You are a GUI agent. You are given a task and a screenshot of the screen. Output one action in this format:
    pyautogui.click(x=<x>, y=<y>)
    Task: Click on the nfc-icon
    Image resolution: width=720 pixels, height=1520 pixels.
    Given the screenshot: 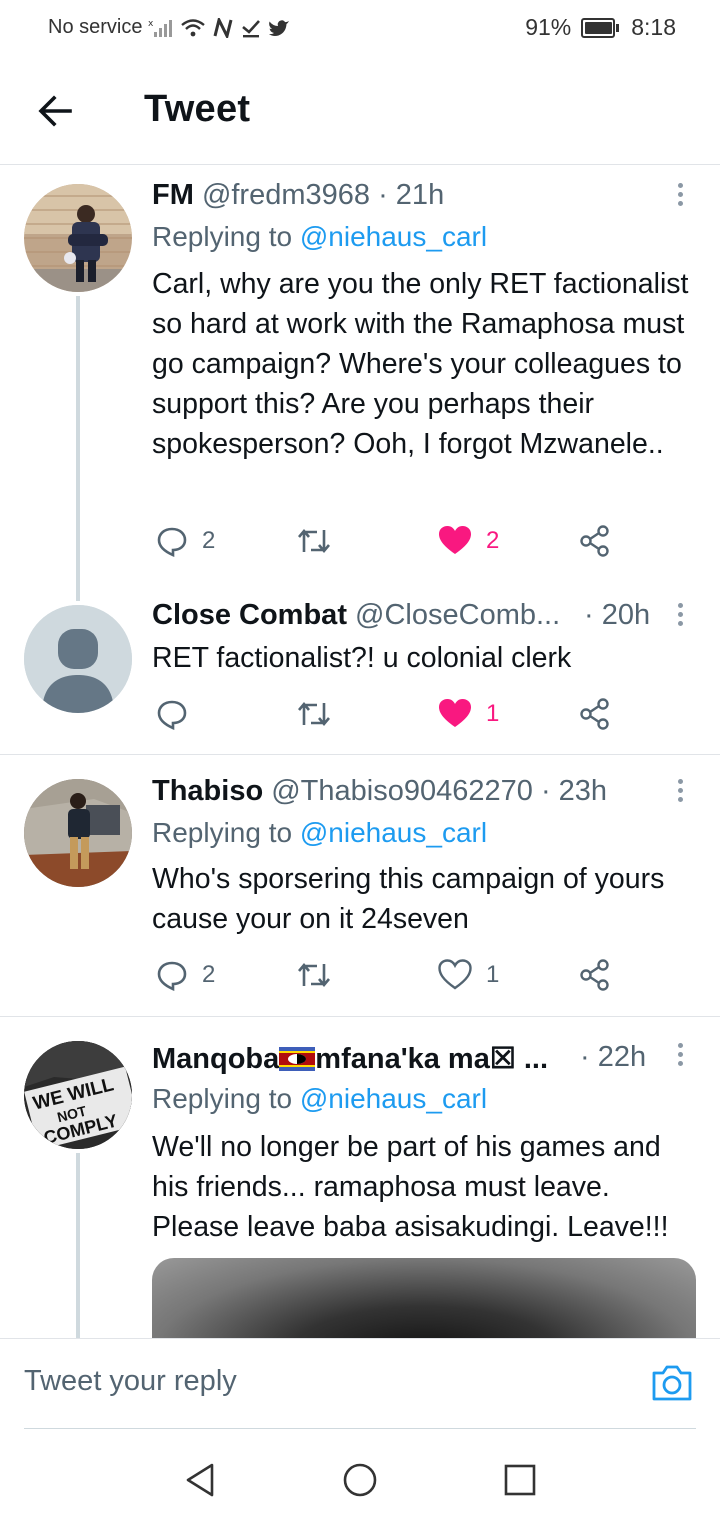 What is the action you would take?
    pyautogui.click(x=223, y=27)
    